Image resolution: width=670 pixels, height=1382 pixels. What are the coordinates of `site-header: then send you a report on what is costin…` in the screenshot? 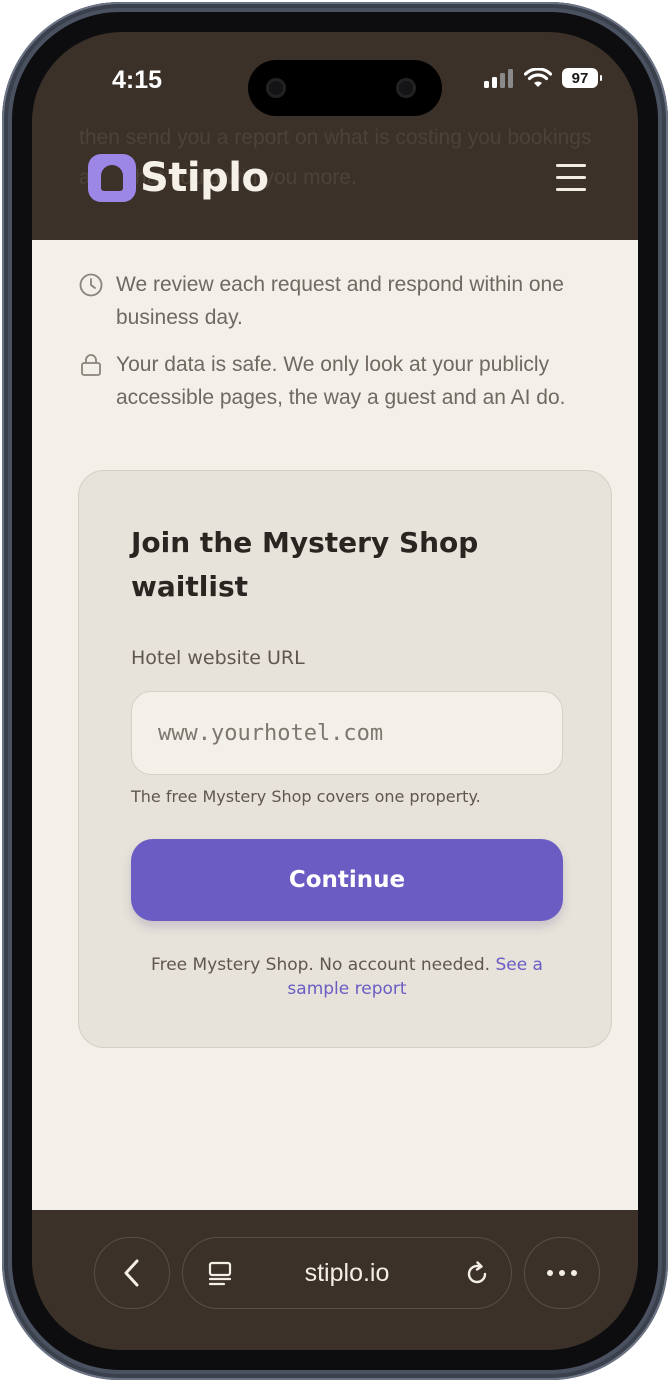 It's located at (335, 177).